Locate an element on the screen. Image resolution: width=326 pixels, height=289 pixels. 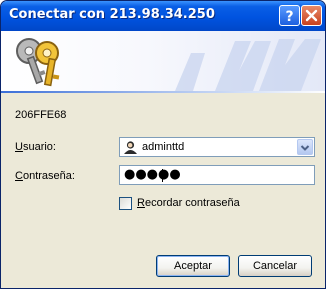
user-icon is located at coordinates (130, 147).